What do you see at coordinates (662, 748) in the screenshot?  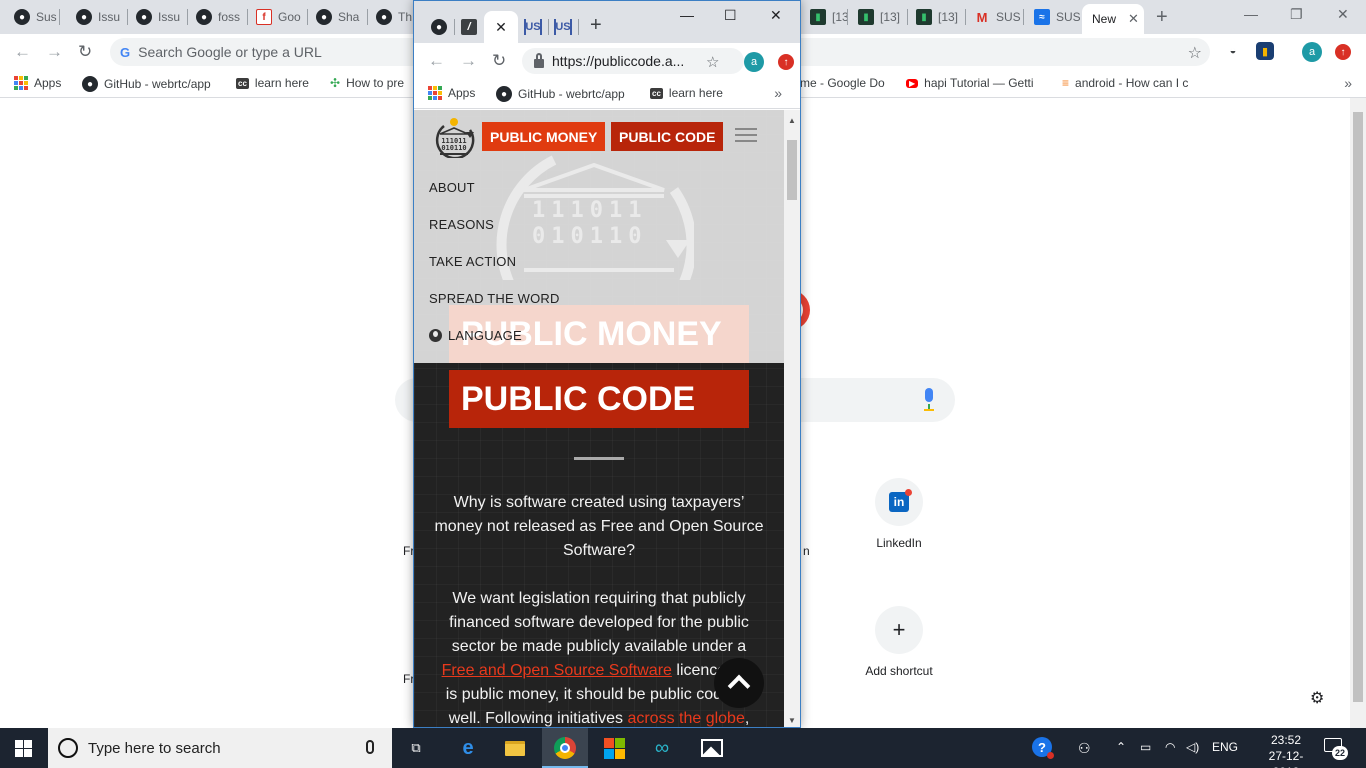 I see `infinity-app-icon: ∞` at bounding box center [662, 748].